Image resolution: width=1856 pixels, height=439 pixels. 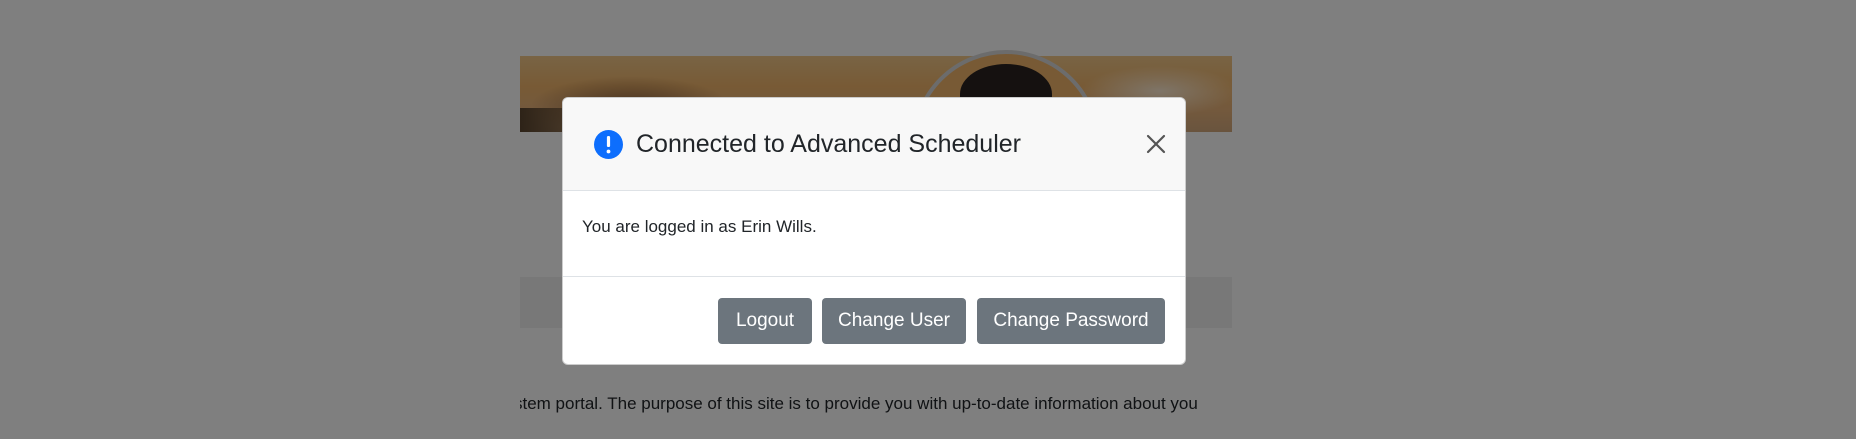 I want to click on dialog-header: Connected to Advanced Scheduler, so click(x=874, y=144).